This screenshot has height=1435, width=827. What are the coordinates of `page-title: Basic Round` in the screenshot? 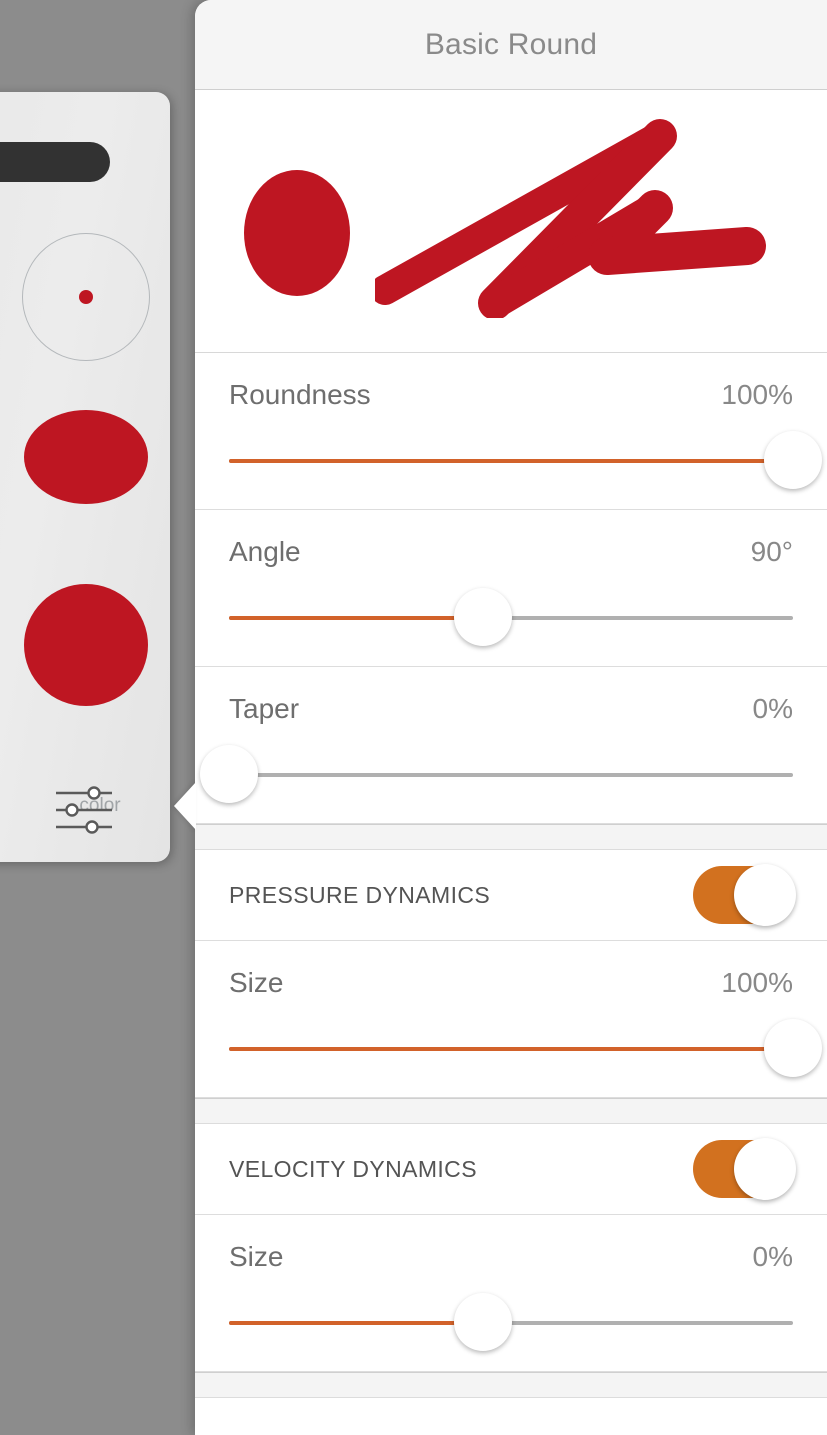 It's located at (511, 44).